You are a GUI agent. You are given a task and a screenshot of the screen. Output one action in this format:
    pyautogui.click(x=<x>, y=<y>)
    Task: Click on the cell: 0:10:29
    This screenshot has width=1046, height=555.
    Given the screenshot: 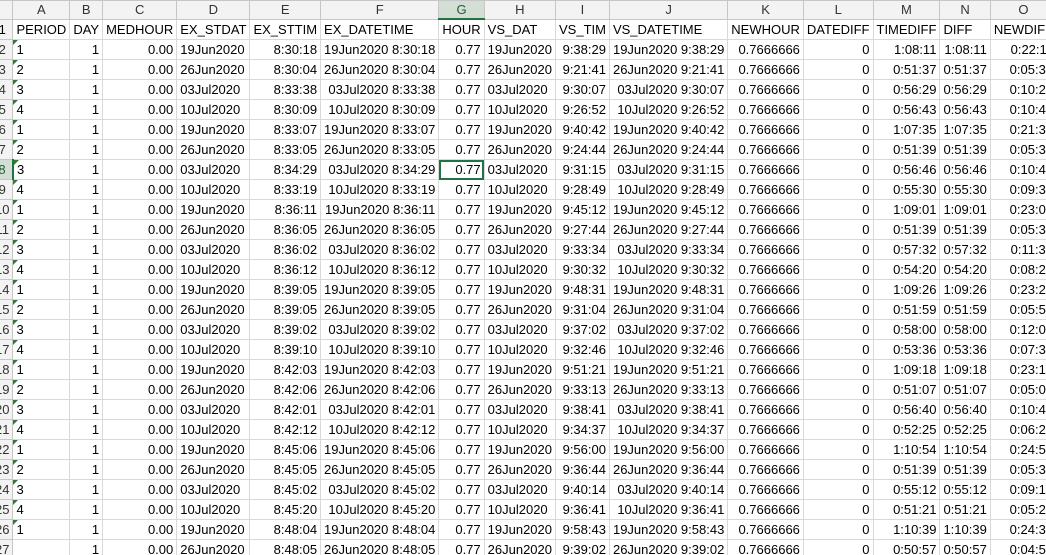 What is the action you would take?
    pyautogui.click(x=1017, y=89)
    